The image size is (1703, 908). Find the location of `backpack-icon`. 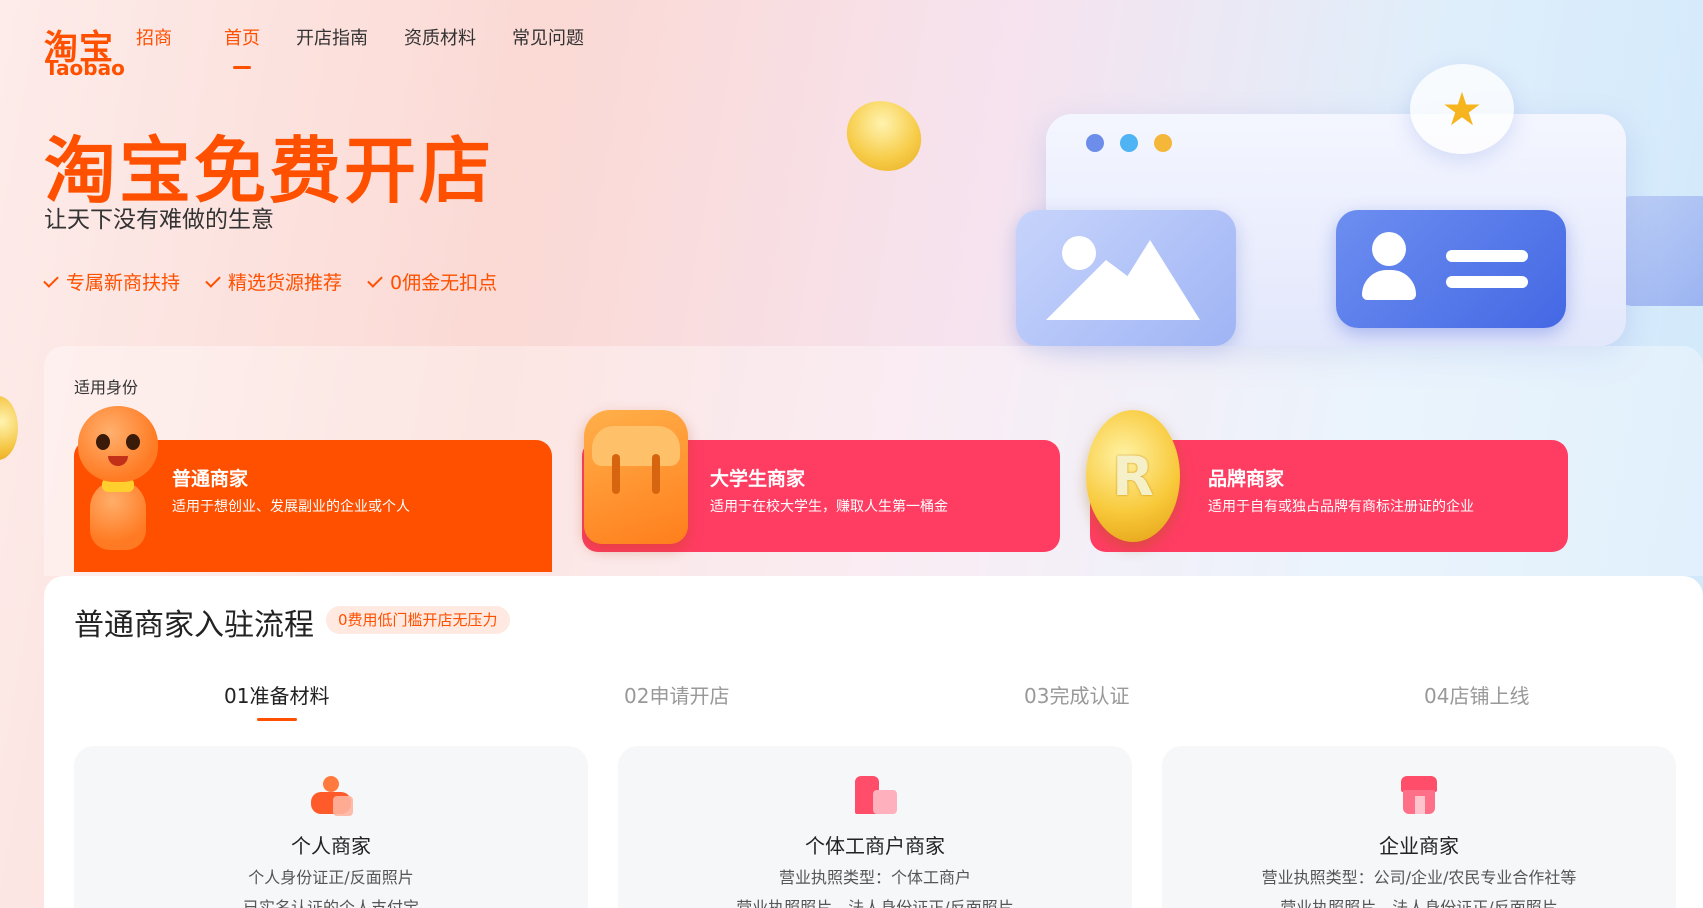

backpack-icon is located at coordinates (636, 477).